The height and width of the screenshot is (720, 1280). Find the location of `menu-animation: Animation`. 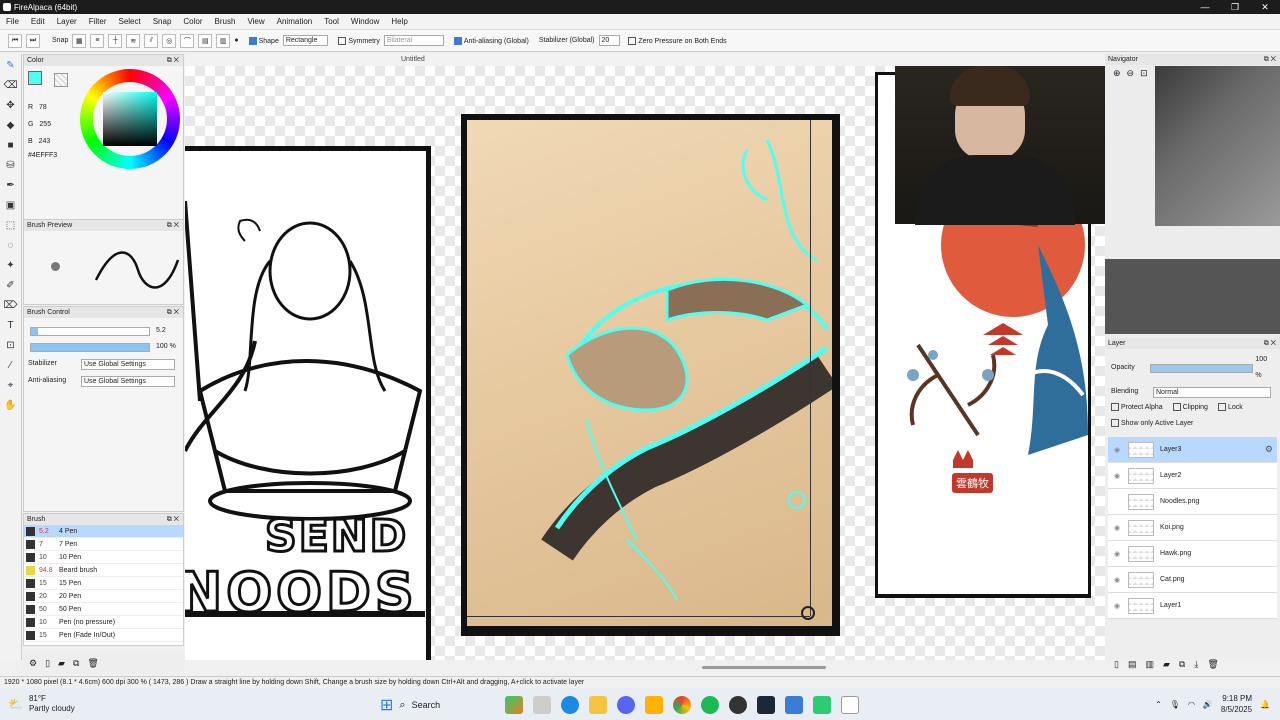

menu-animation: Animation is located at coordinates (295, 21).